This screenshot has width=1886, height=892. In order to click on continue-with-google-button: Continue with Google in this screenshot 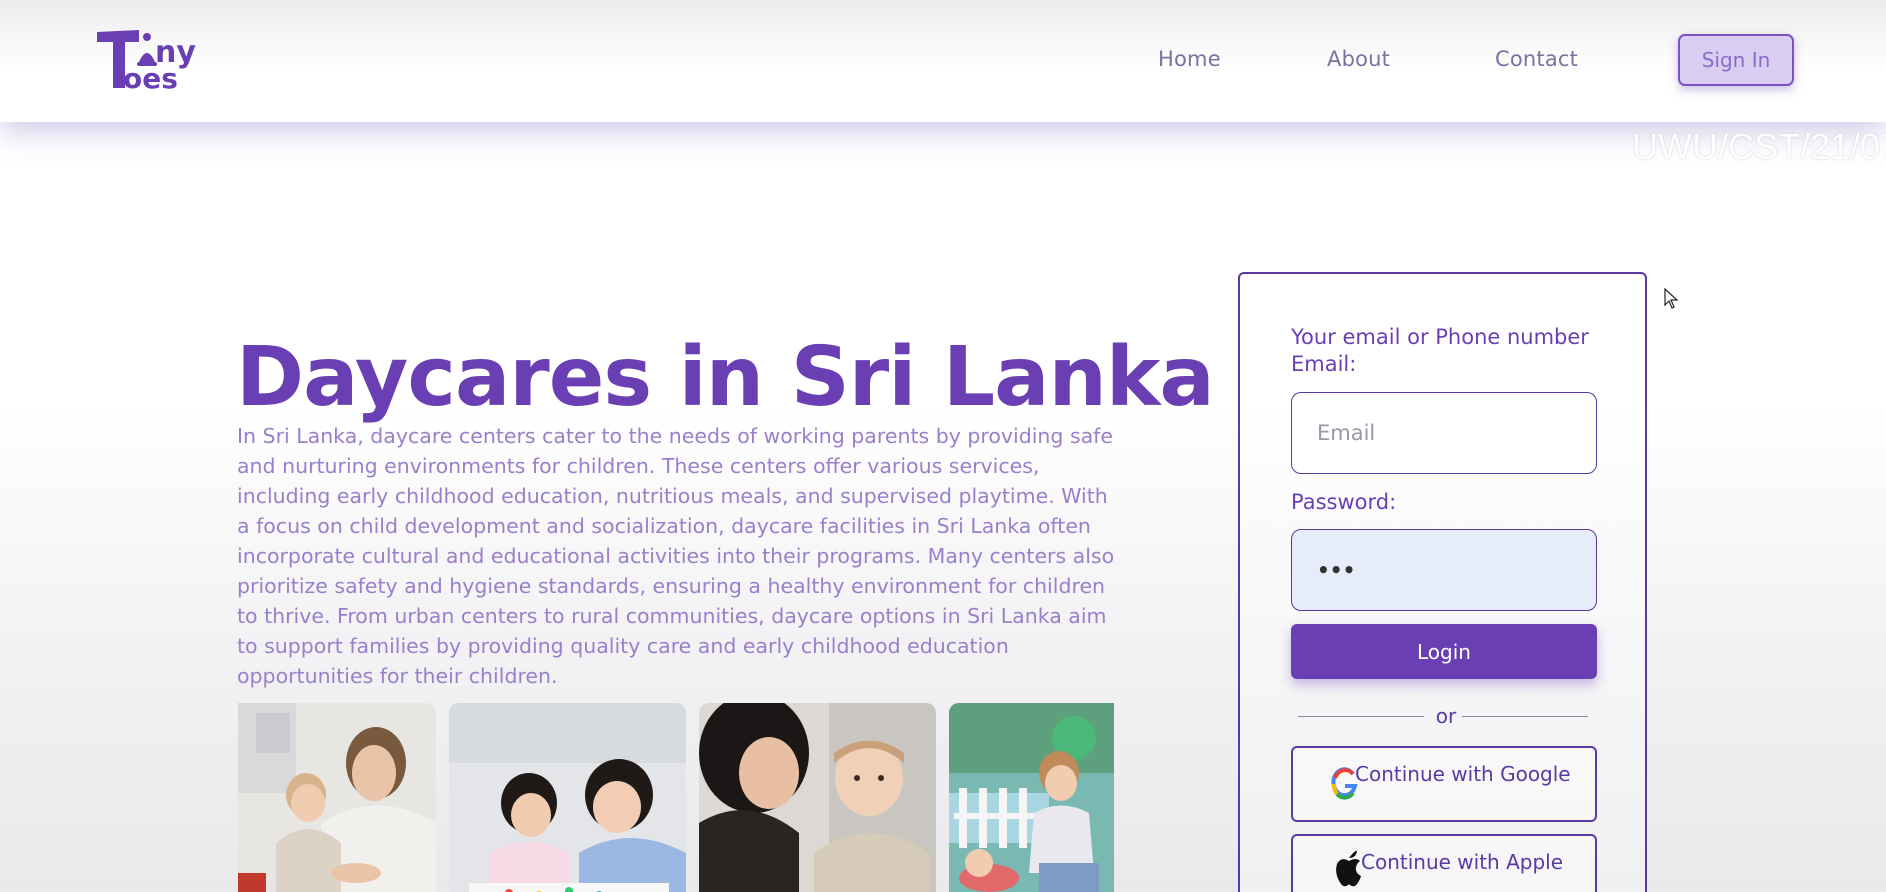, I will do `click(1444, 784)`.